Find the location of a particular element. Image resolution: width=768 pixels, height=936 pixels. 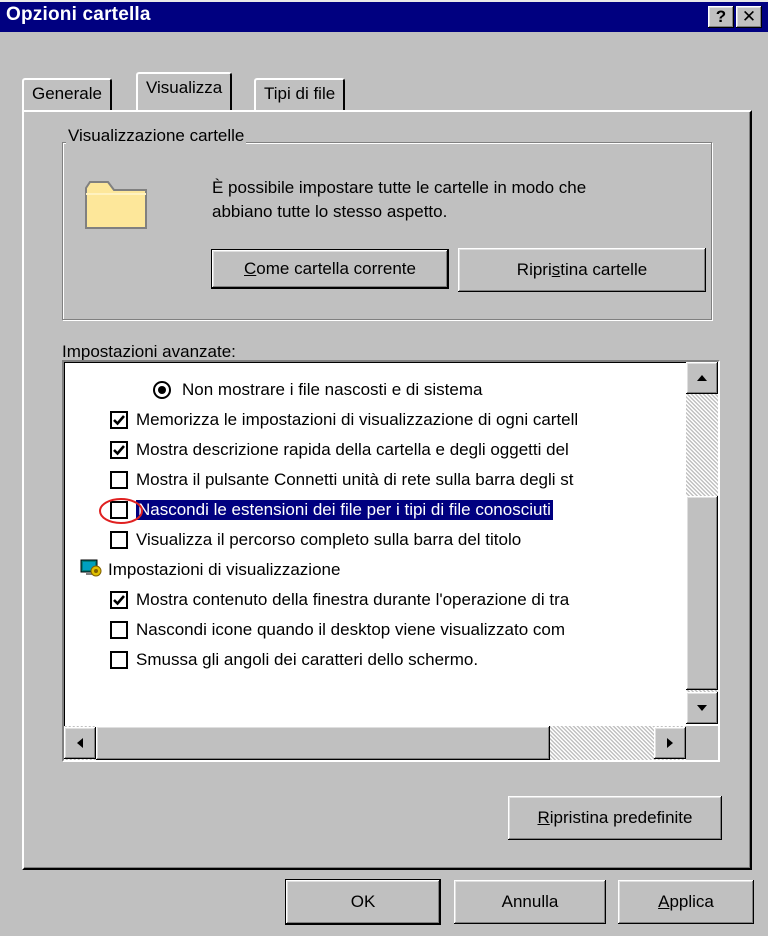

group-label: Visualizzazione cartelle is located at coordinates (156, 136).